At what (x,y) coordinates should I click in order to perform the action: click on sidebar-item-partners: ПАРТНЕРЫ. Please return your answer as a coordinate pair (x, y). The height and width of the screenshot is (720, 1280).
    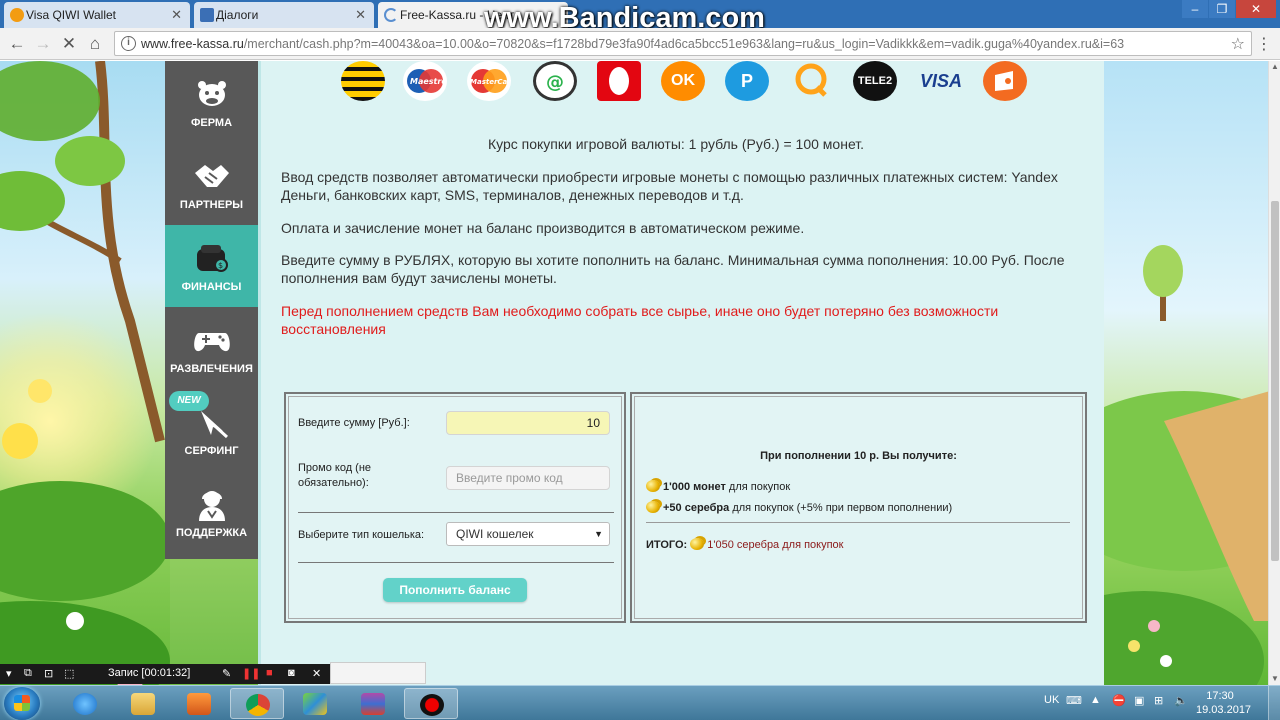
    Looking at the image, I should click on (211, 184).